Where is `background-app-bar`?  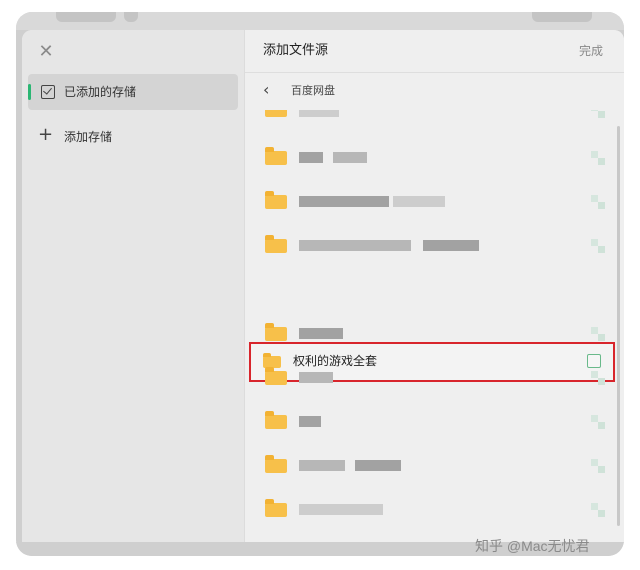
background-app-bar is located at coordinates (320, 21).